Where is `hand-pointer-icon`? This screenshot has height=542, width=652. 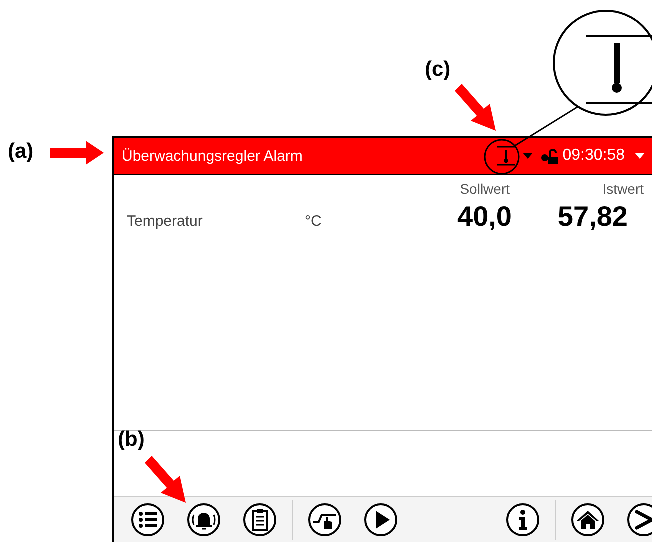 hand-pointer-icon is located at coordinates (325, 520).